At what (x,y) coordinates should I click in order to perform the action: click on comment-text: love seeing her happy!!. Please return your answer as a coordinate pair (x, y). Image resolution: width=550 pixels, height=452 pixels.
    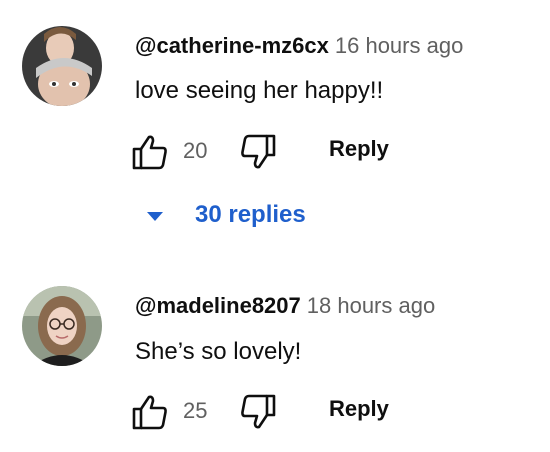
    Looking at the image, I should click on (259, 90).